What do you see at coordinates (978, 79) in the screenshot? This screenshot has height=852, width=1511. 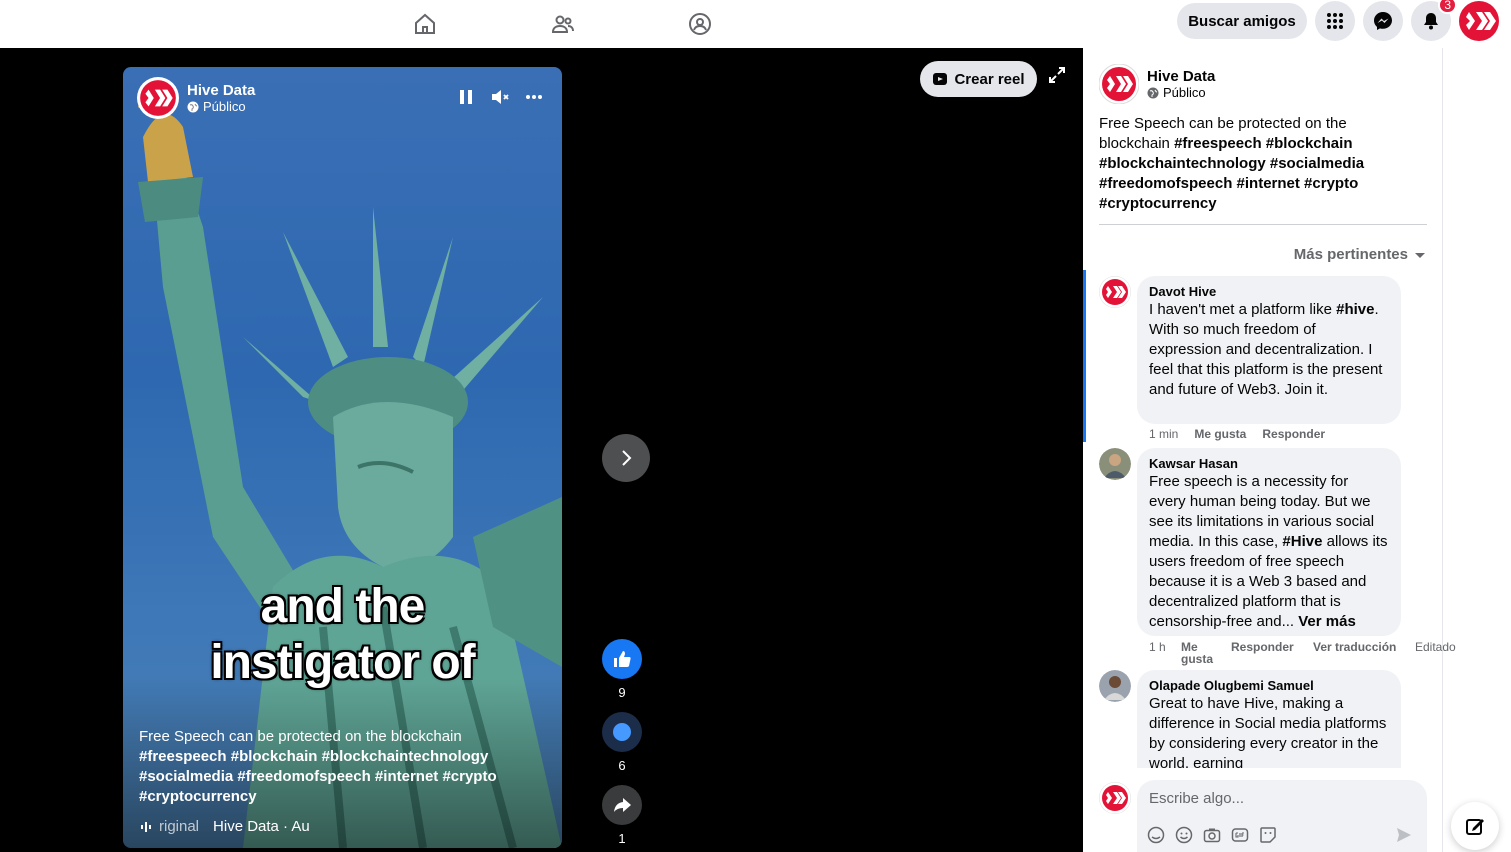 I see `create-reel-button: Crear reel` at bounding box center [978, 79].